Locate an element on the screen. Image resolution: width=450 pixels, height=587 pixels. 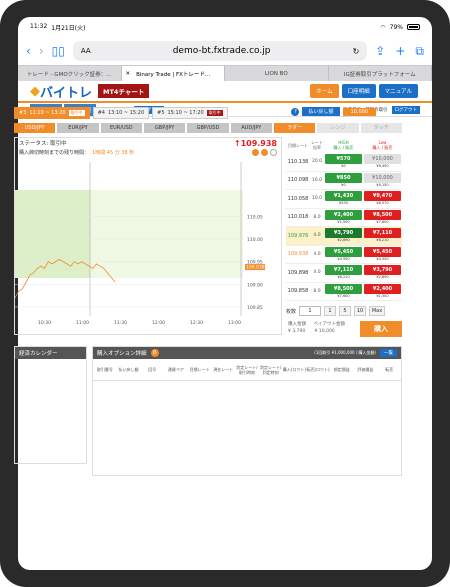
detail-column-header: 現在レート is located at coordinates (223, 369).